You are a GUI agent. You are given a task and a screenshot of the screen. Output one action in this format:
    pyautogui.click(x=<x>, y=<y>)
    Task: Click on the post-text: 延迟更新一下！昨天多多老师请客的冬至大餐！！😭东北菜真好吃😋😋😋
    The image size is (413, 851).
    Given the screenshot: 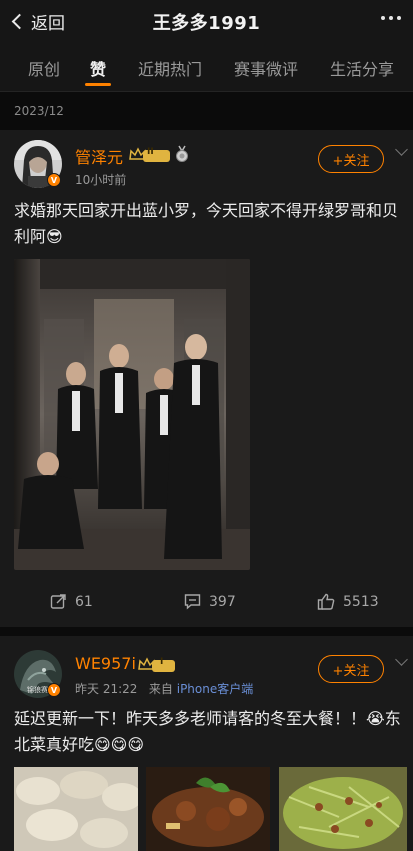 What is the action you would take?
    pyautogui.click(x=207, y=731)
    